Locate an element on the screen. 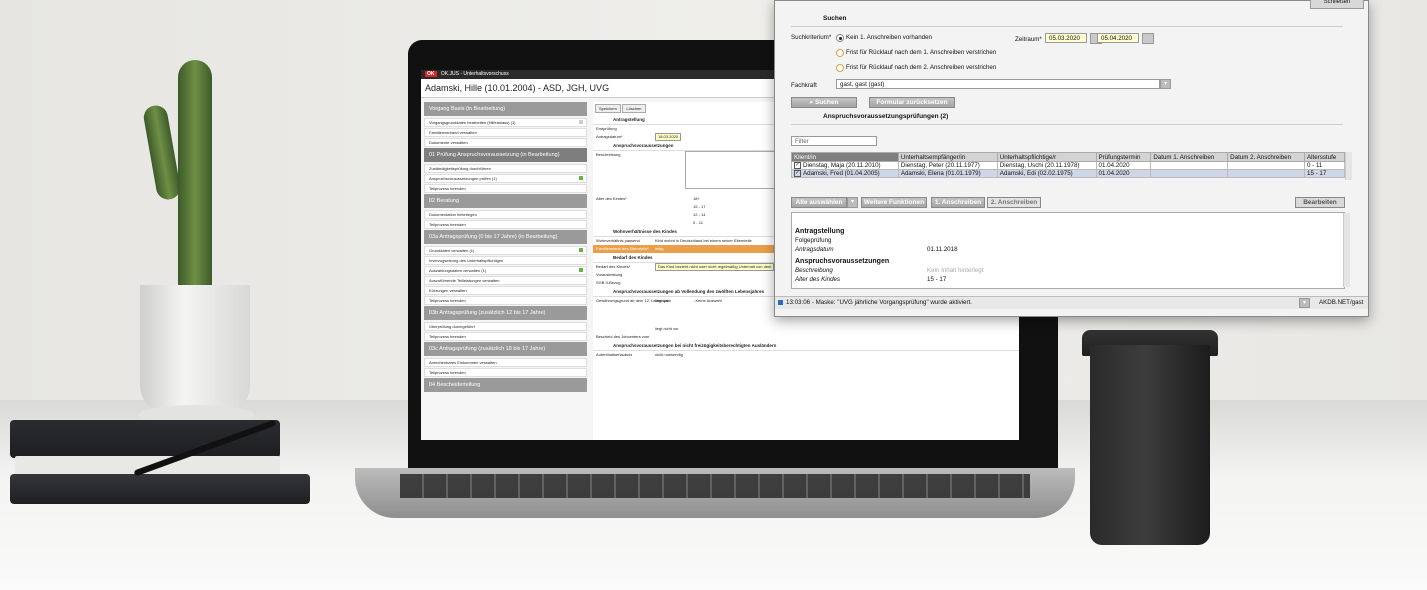  liegt-vor-option: liegt vor is located at coordinates (662, 301).